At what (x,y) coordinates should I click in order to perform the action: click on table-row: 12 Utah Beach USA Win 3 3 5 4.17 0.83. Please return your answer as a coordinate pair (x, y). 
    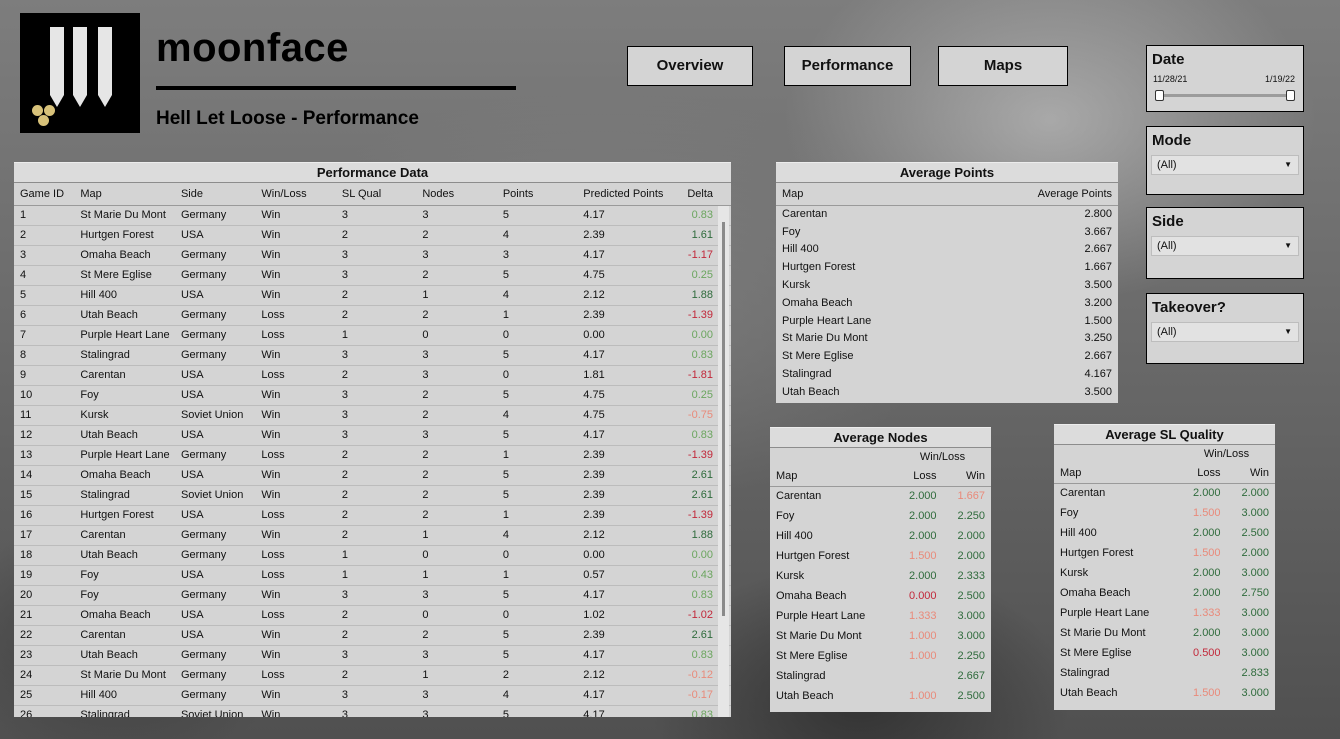
    Looking at the image, I should click on (372, 435).